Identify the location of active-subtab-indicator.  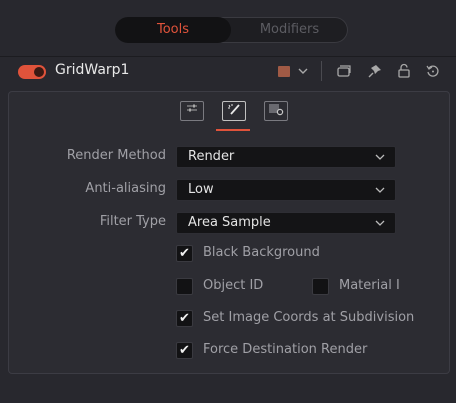
(233, 130).